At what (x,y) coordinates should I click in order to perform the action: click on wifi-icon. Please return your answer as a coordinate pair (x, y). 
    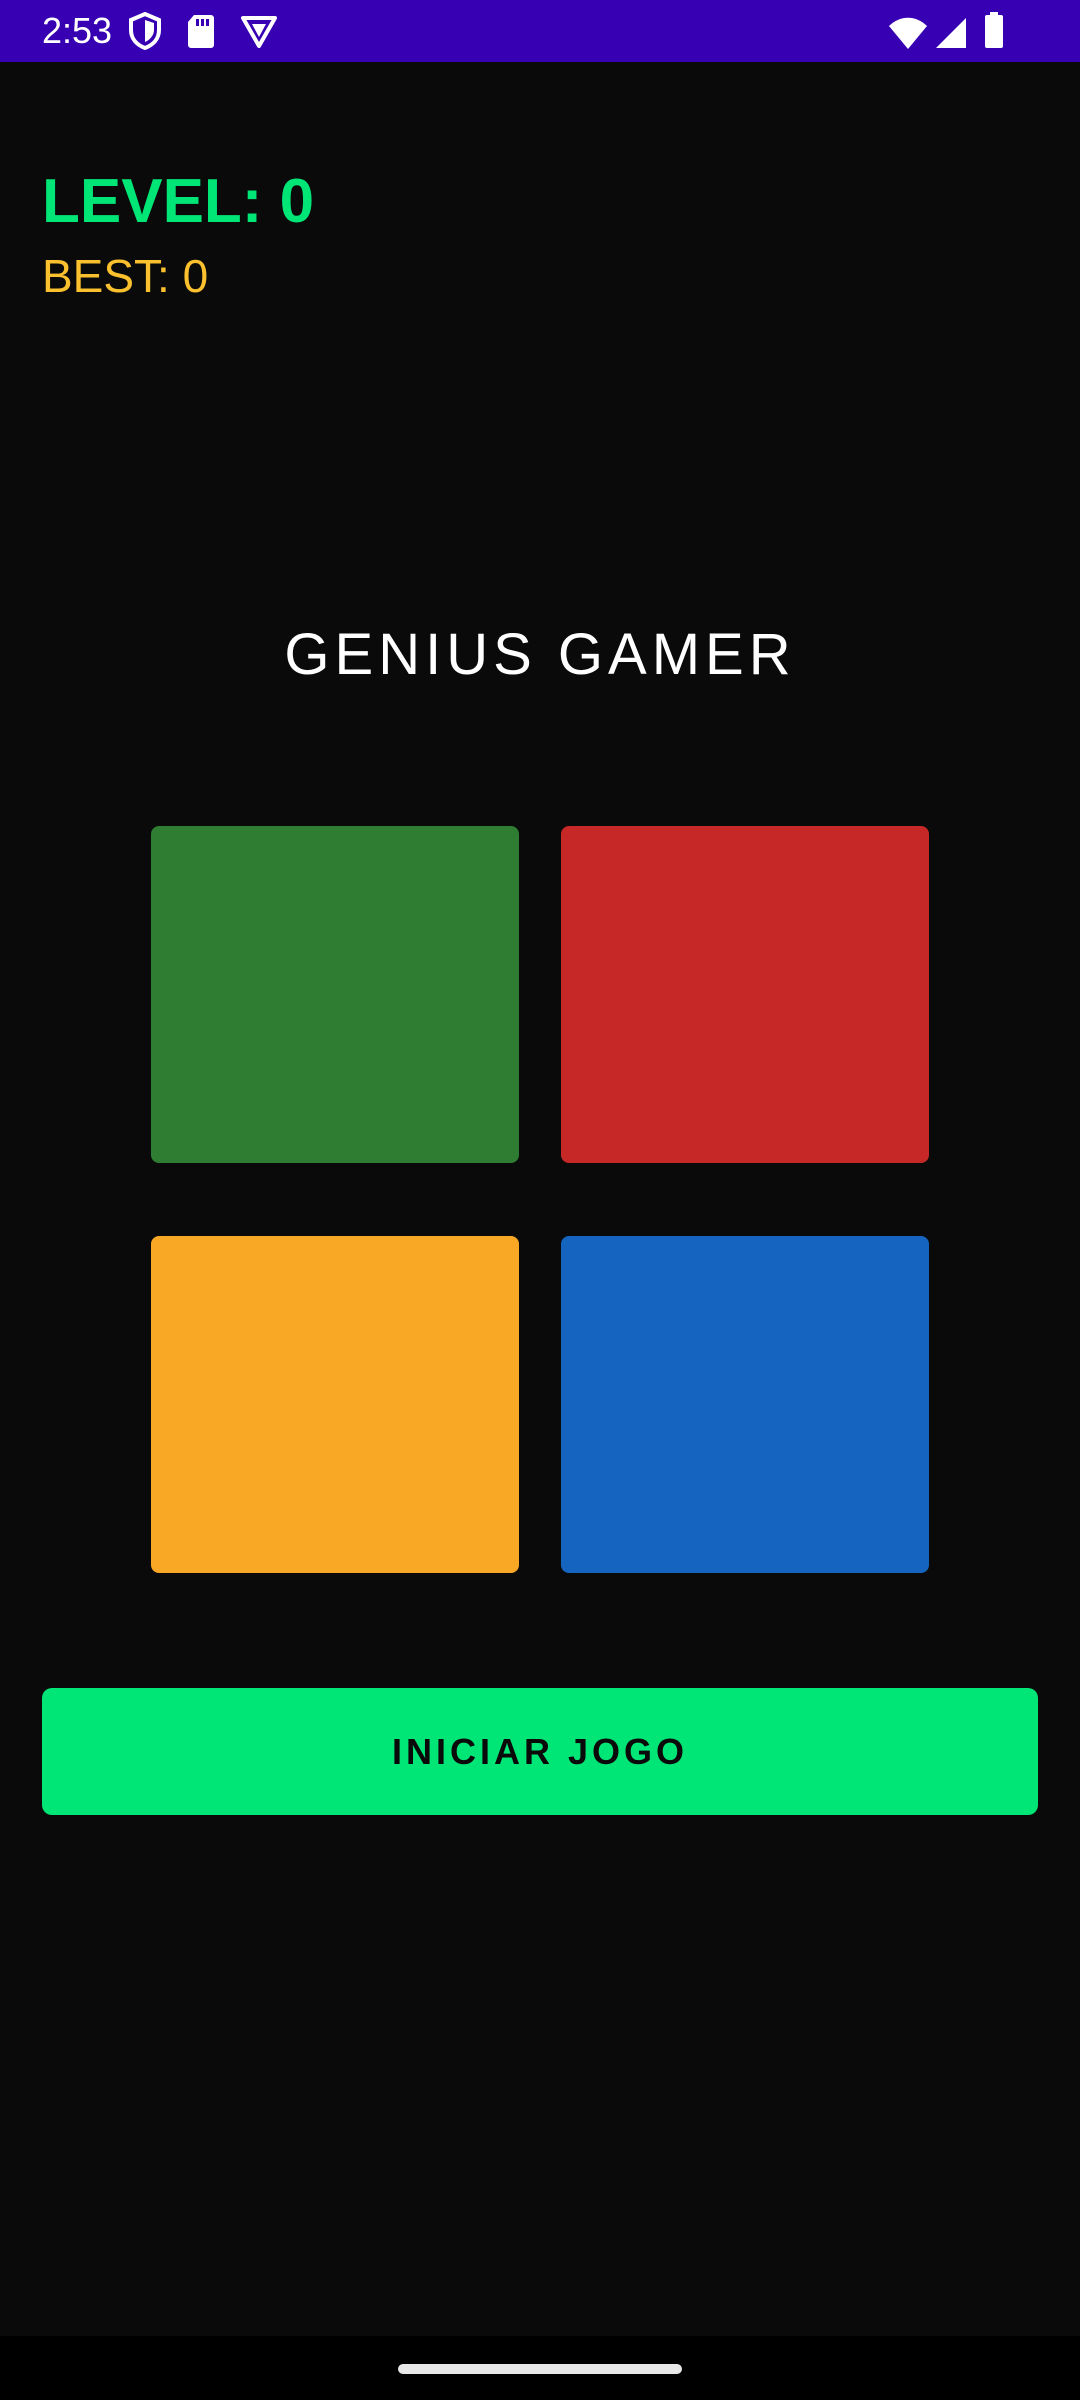
    Looking at the image, I should click on (908, 33).